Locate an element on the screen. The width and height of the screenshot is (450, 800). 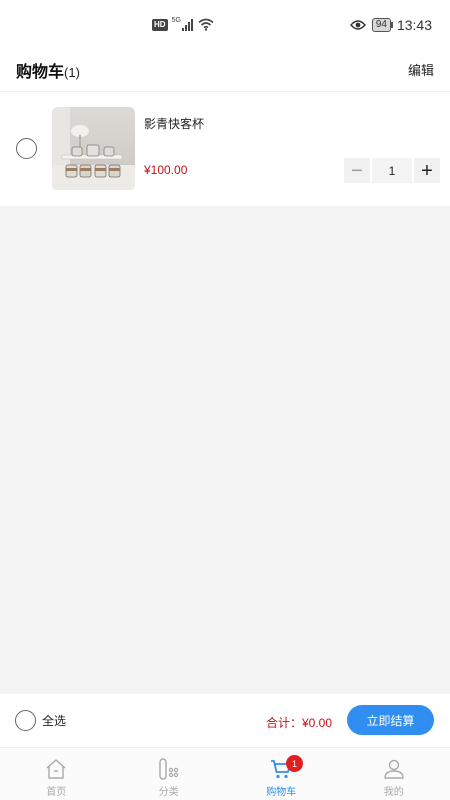
quantity-stepper: − 1 + is located at coordinates (392, 170).